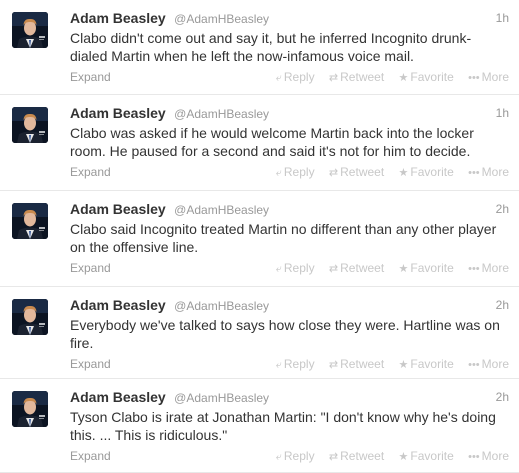 The image size is (519, 473). What do you see at coordinates (289, 19) in the screenshot?
I see `tweet-header: Adam Beasley @AdamHBeasley 1h` at bounding box center [289, 19].